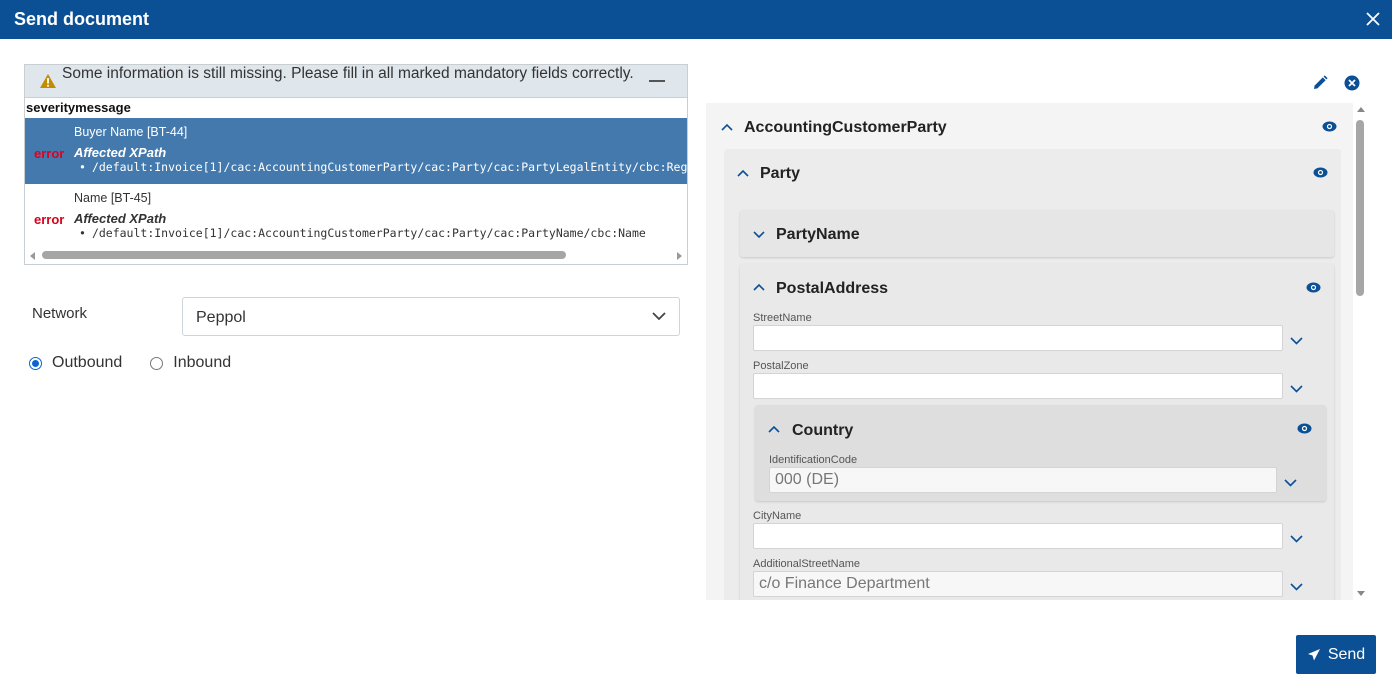 The width and height of the screenshot is (1392, 695). What do you see at coordinates (777, 516) in the screenshot?
I see `field-label: CityName` at bounding box center [777, 516].